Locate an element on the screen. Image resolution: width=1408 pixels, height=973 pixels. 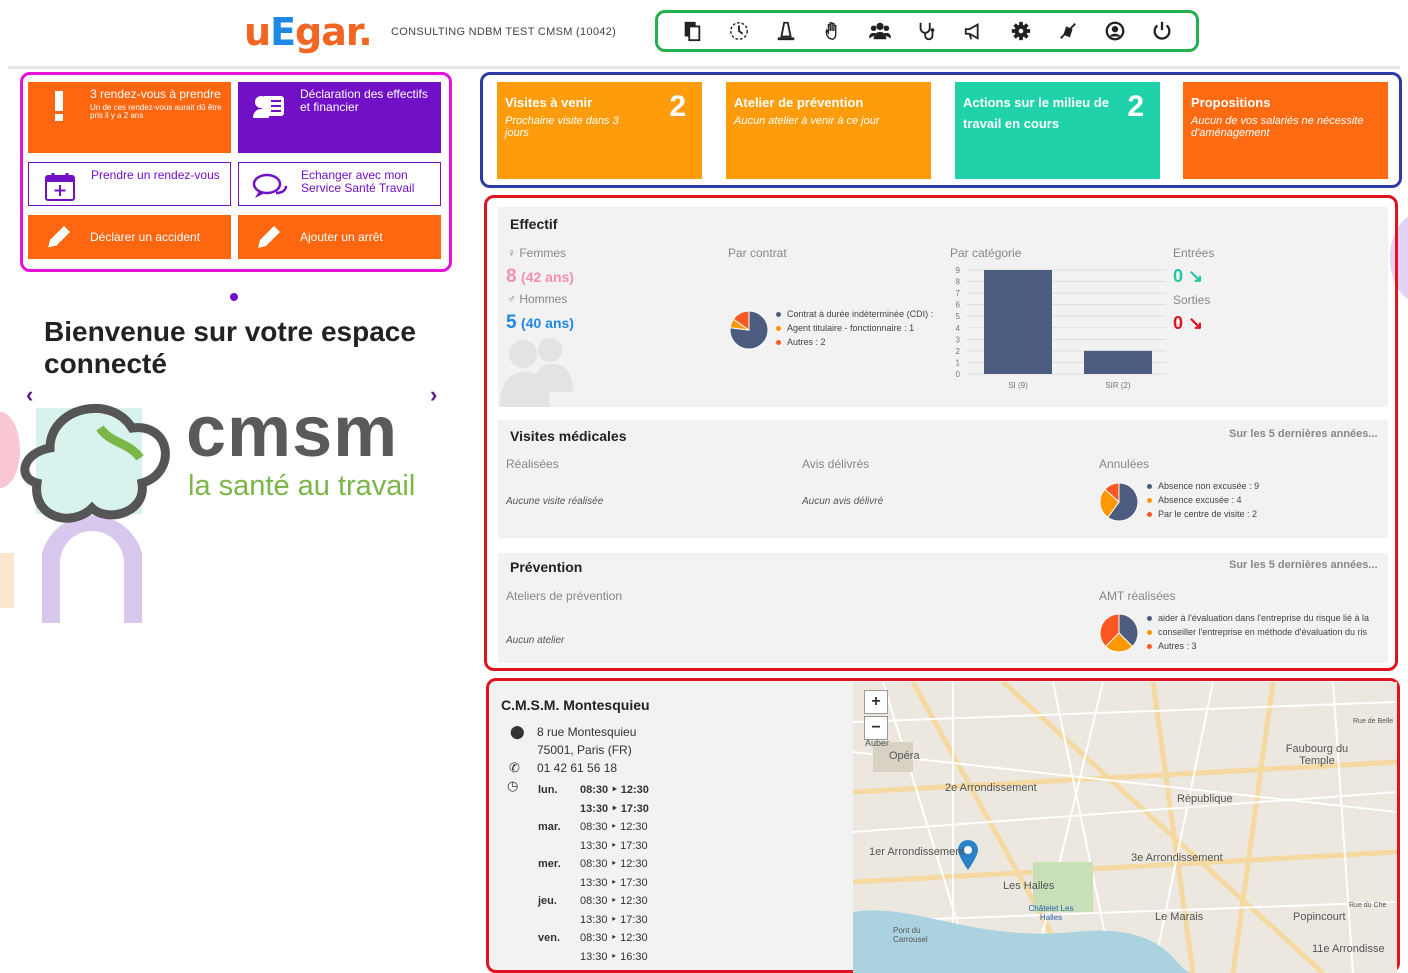
clinic-address-line2: 75001, Paris (FR) is located at coordinates (584, 750).